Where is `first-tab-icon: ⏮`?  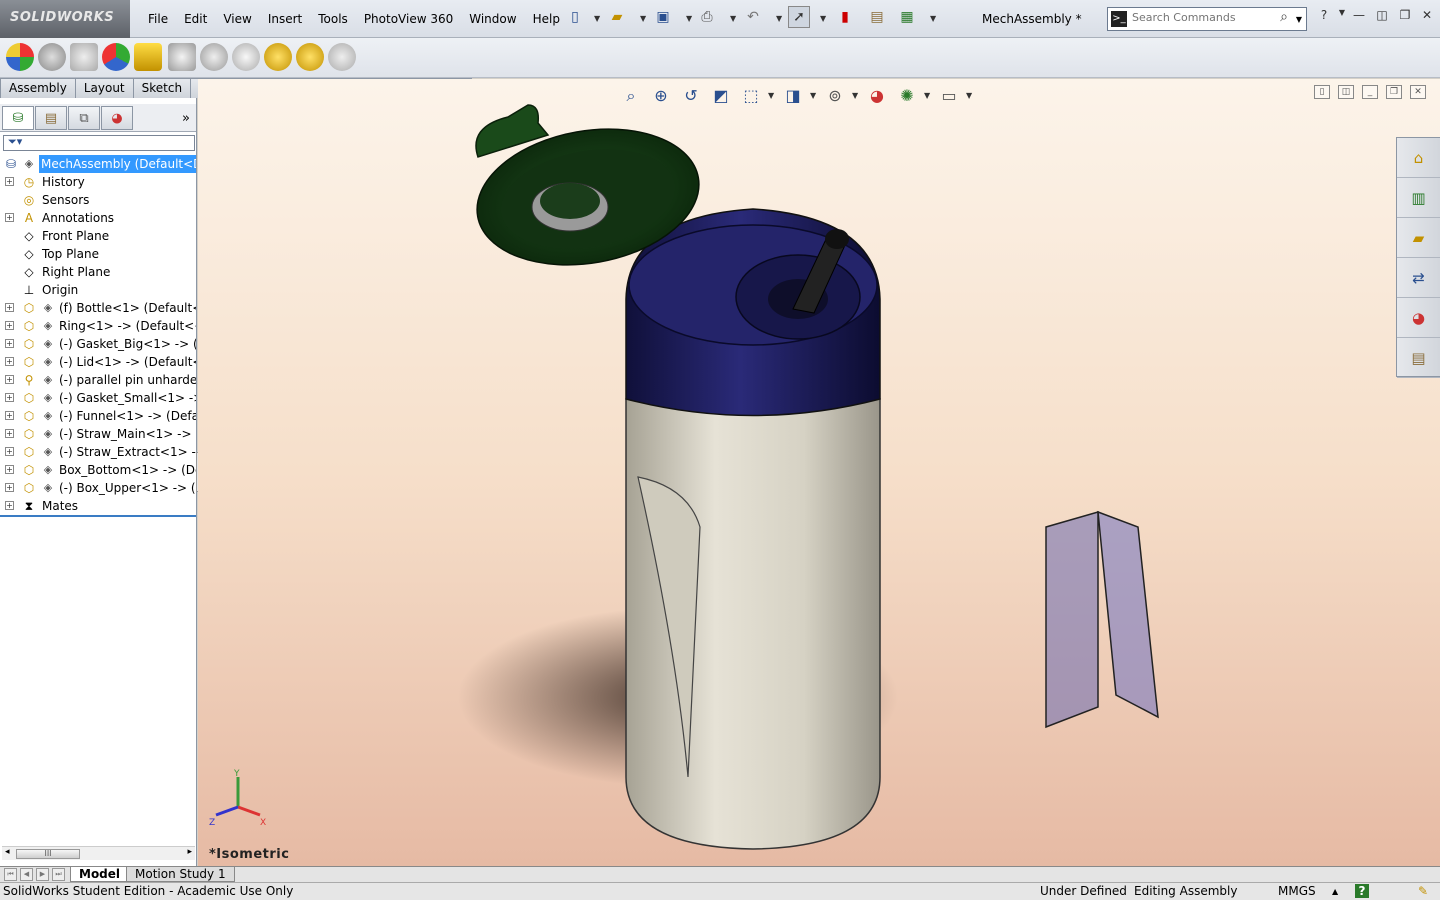
first-tab-icon: ⏮ is located at coordinates (10, 874).